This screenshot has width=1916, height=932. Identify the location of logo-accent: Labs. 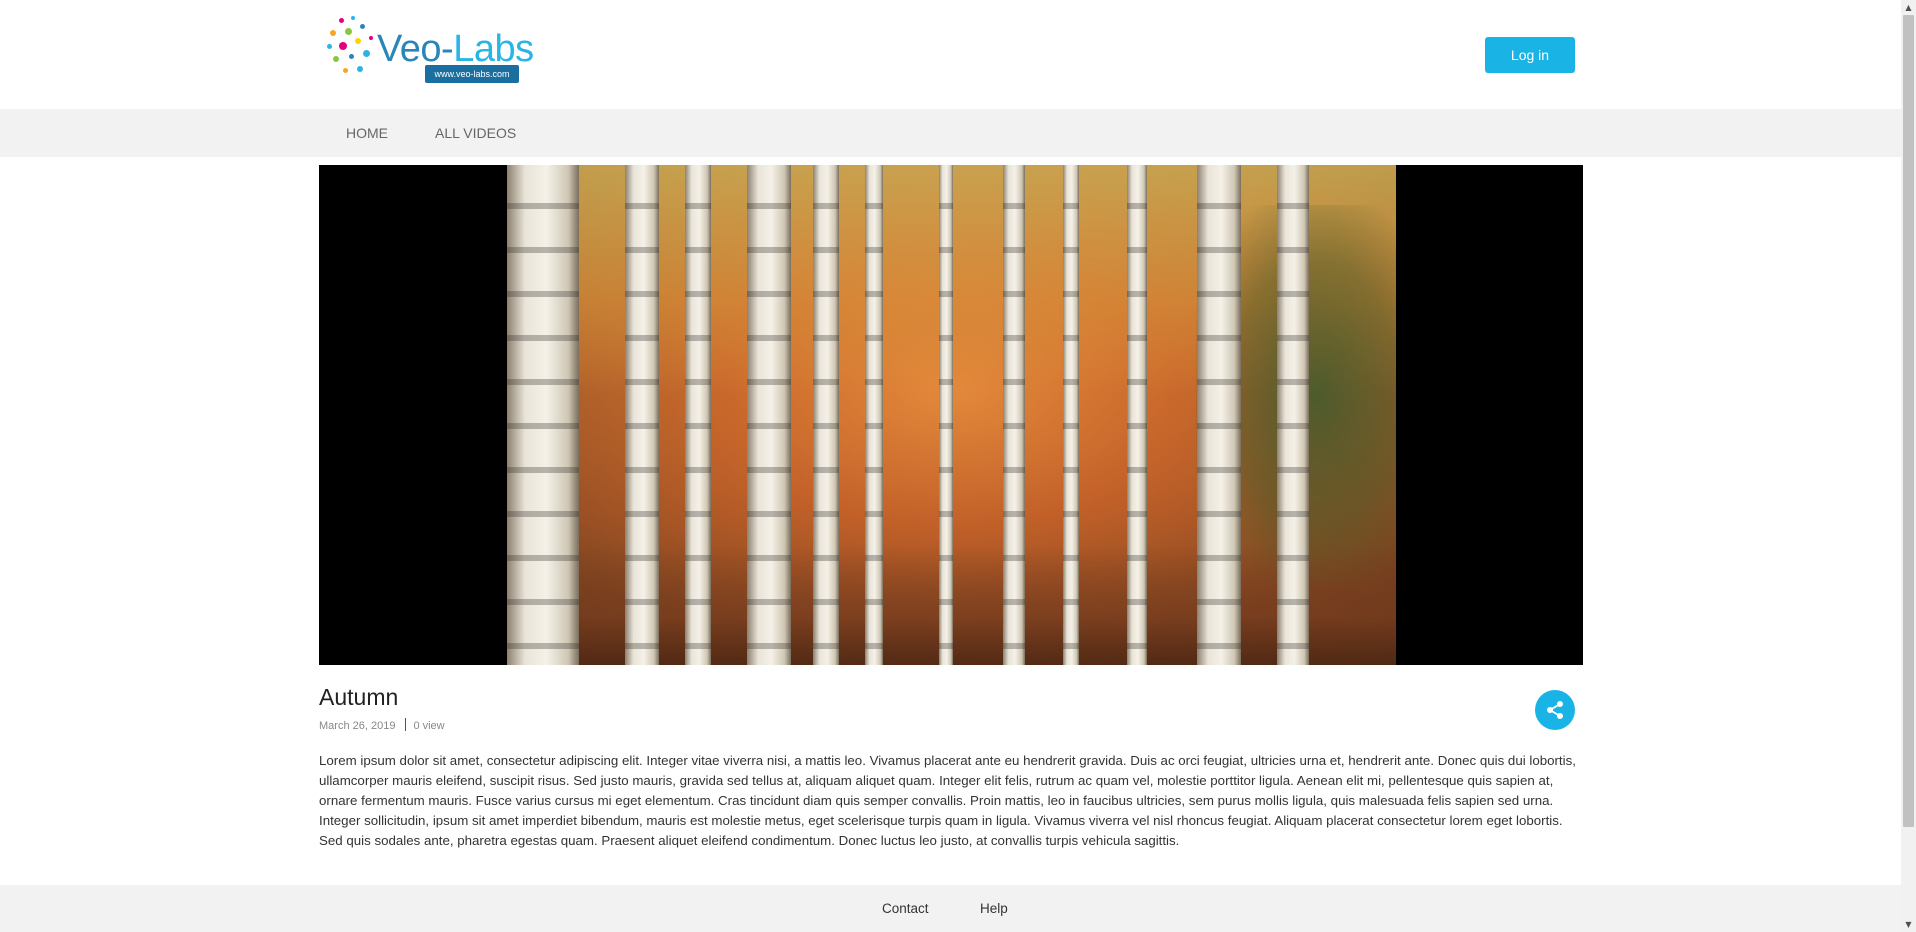
(493, 49).